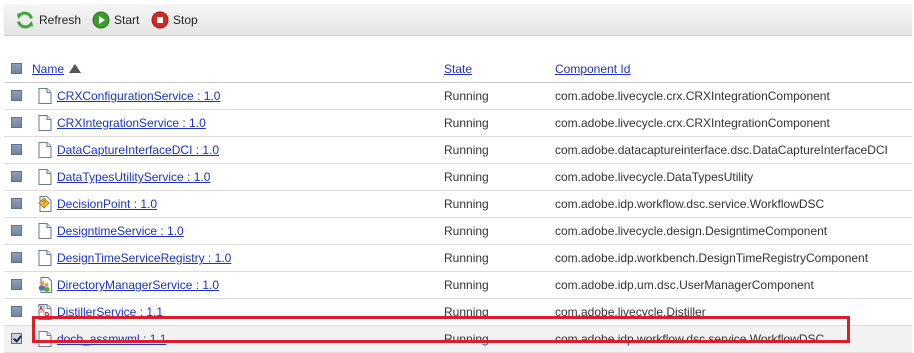 The height and width of the screenshot is (353, 914). Describe the element at coordinates (133, 177) in the screenshot. I see `service-name-link: DataTypesUtilityService : 1.0` at that location.